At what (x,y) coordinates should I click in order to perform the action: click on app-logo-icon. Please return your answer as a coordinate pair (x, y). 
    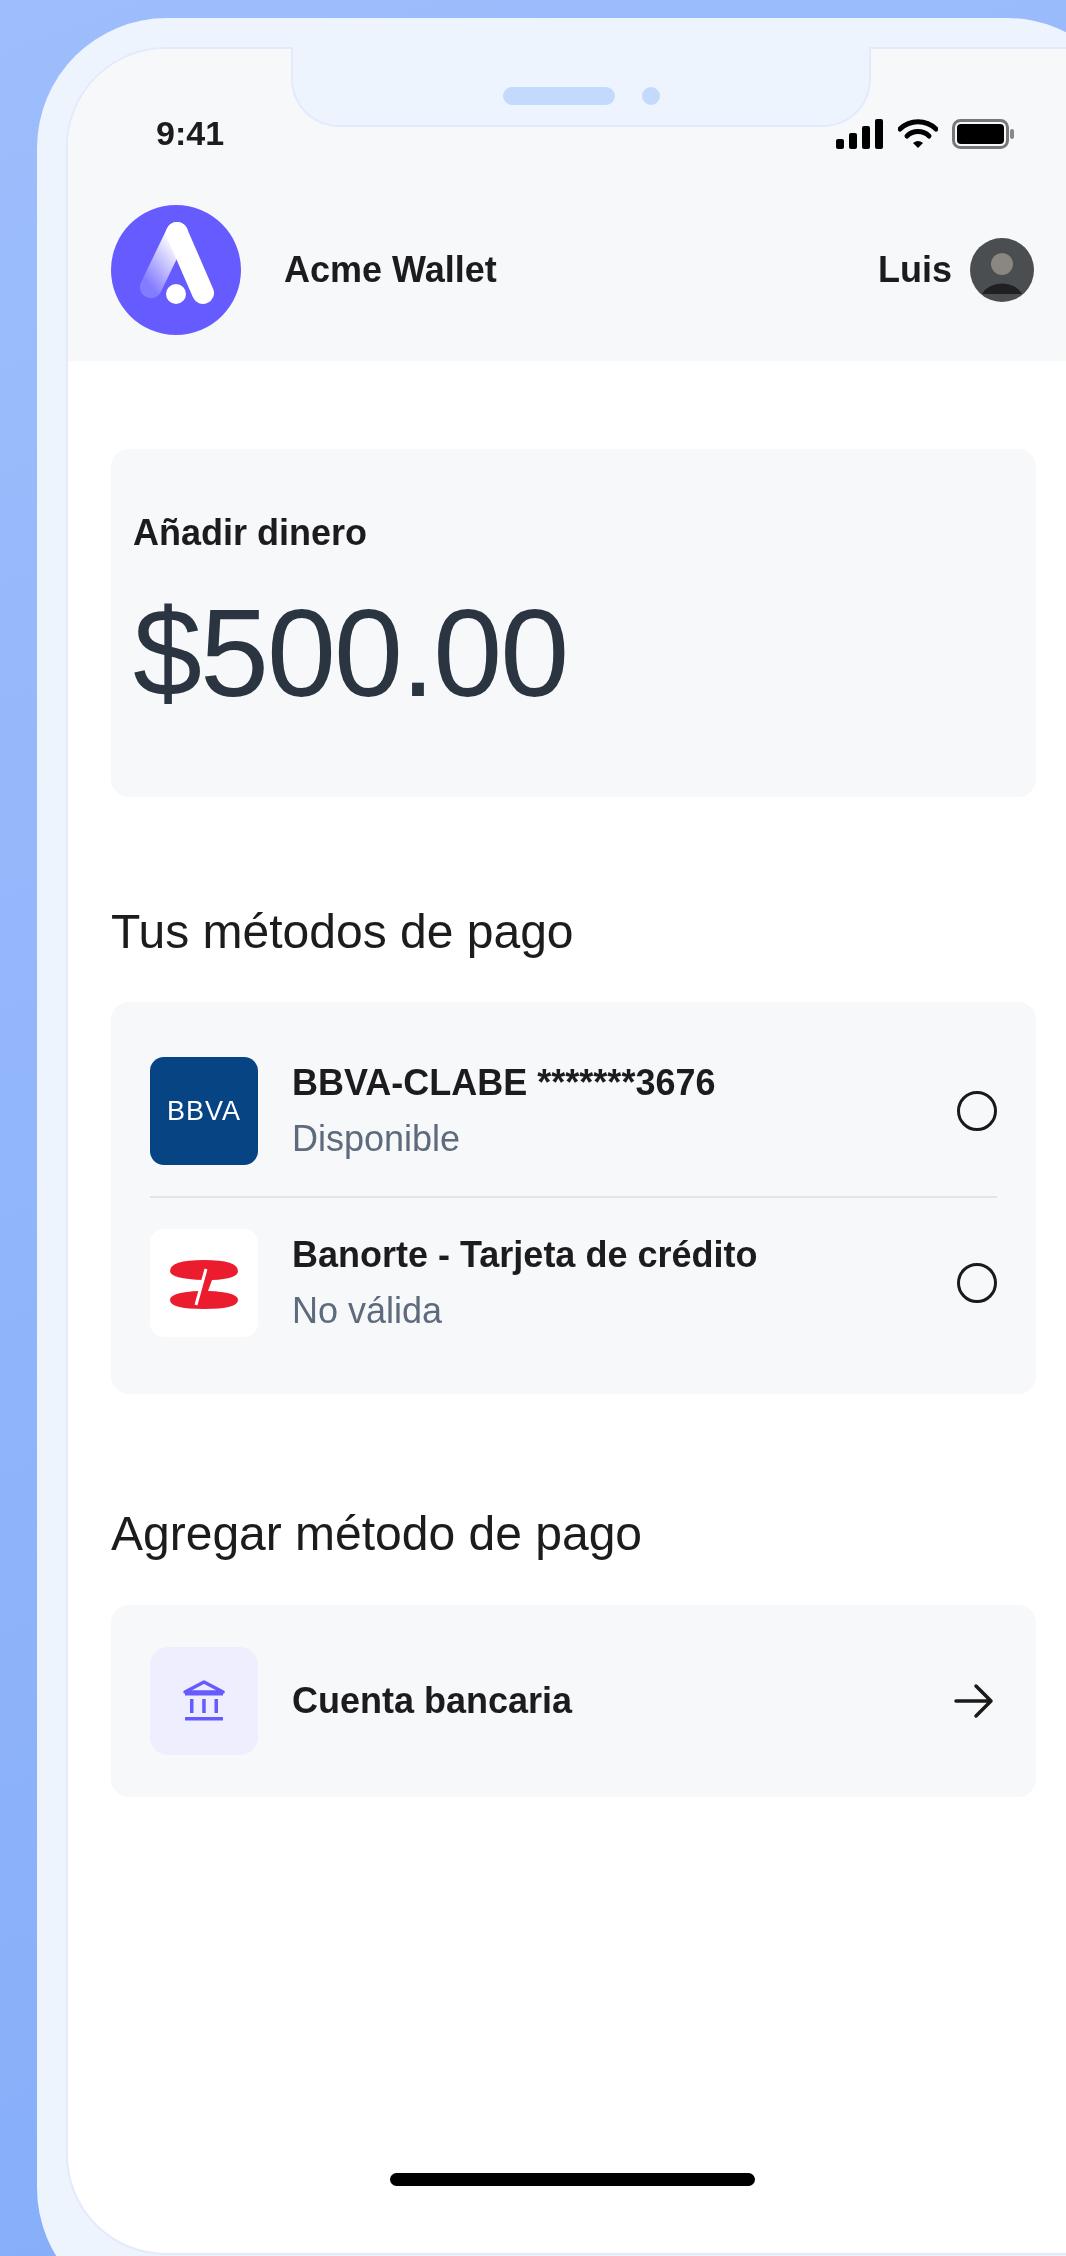
    Looking at the image, I should click on (176, 270).